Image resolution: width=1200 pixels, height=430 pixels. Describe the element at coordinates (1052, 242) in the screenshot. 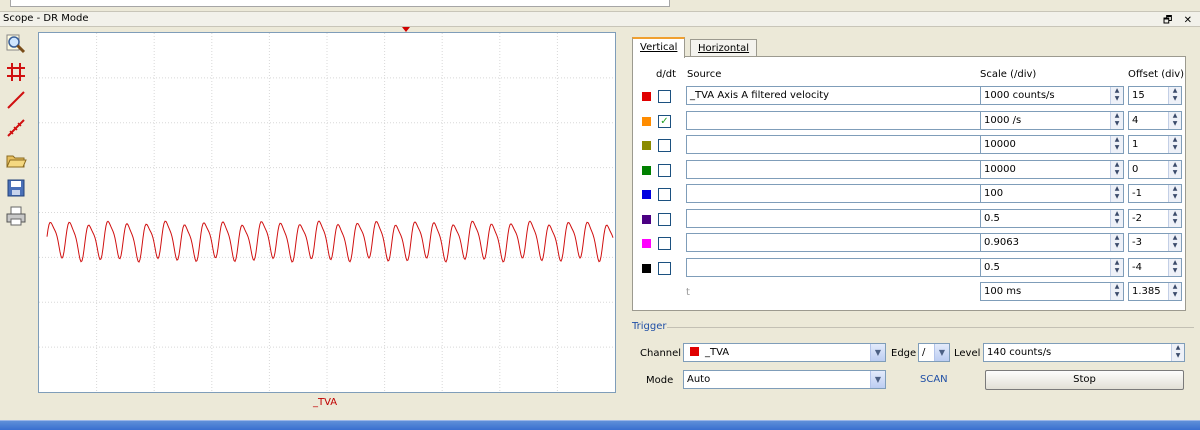

I see `channel-scale-spinner: 0.9063 ▲ ▼` at that location.